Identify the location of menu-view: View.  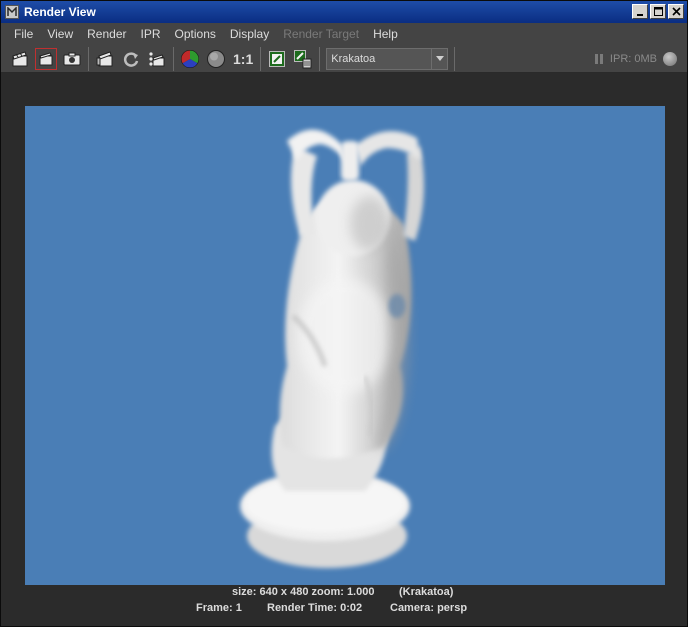
(60, 34).